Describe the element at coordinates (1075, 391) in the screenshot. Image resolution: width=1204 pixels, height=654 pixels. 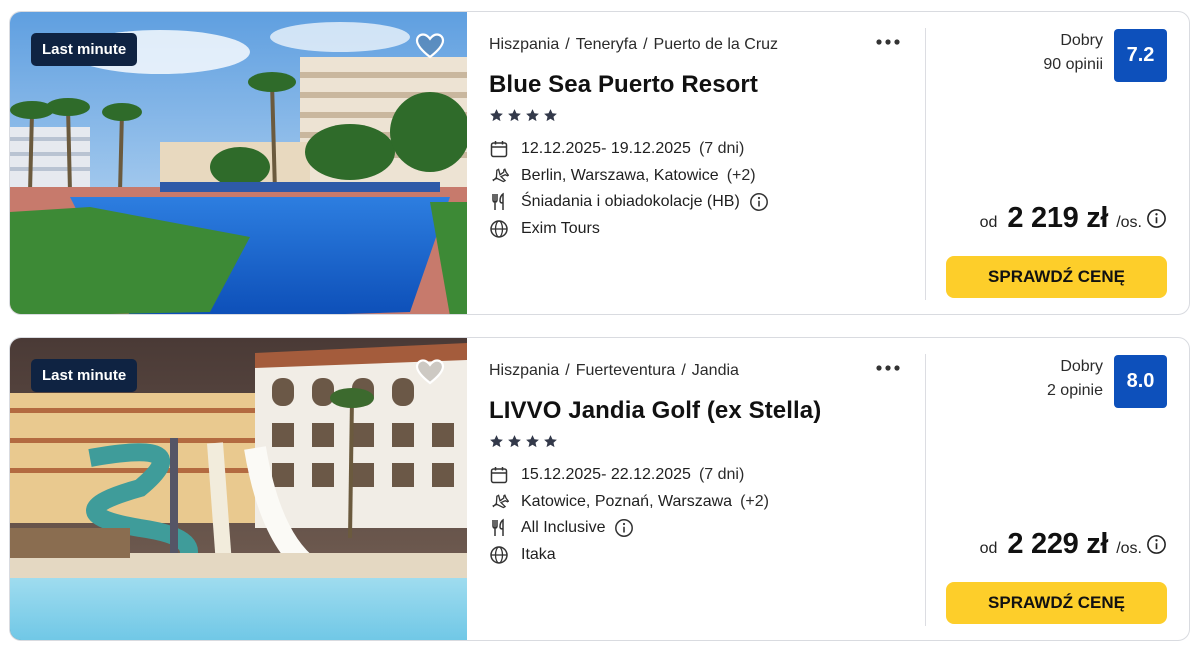
I see `review-count: 2 opinie` at that location.